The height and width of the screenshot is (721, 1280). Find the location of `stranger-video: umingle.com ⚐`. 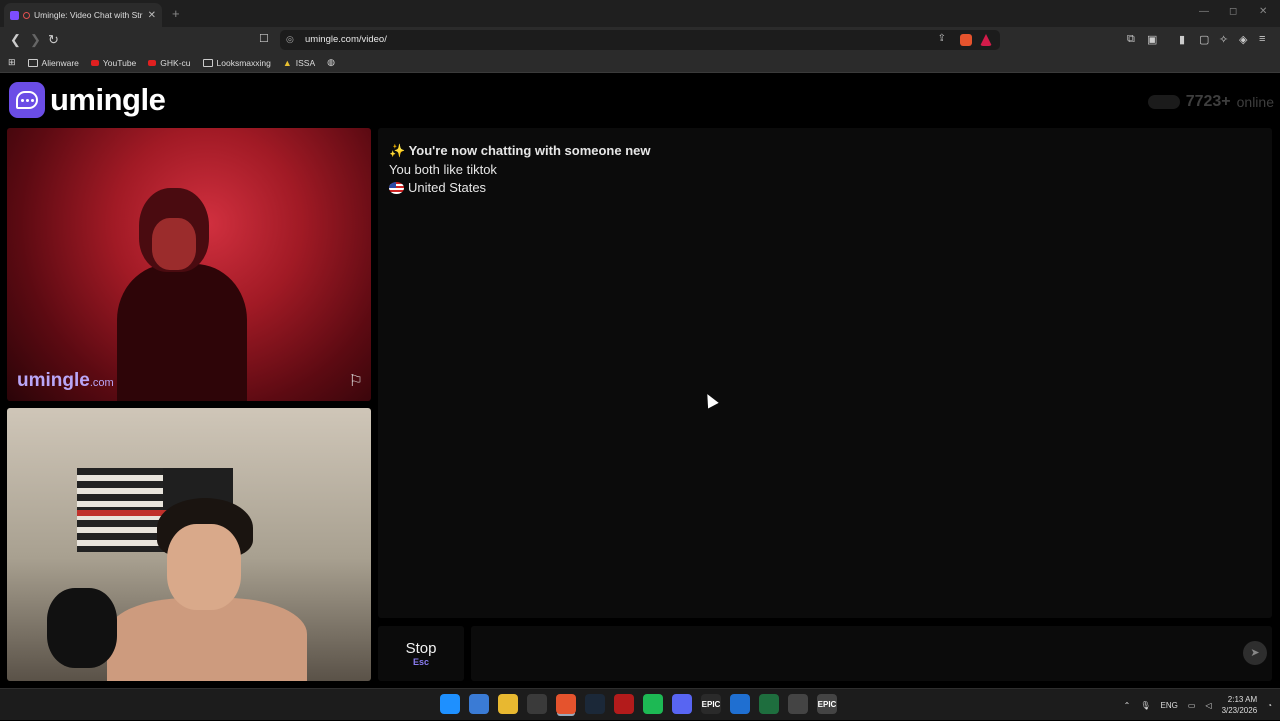

stranger-video: umingle.com ⚐ is located at coordinates (189, 264).